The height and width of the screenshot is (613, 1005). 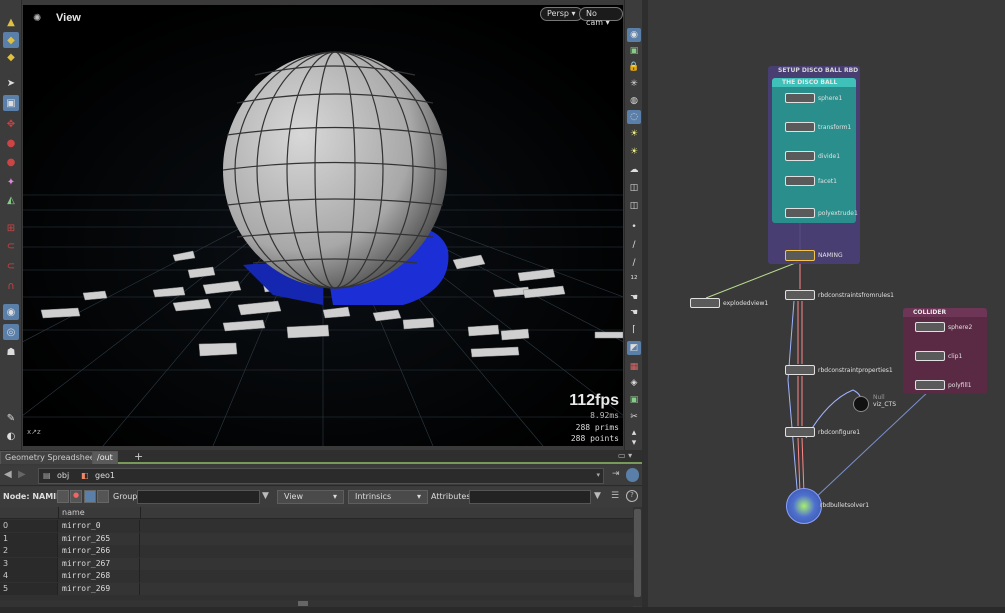 What do you see at coordinates (11, 312) in the screenshot?
I see `view-tool-icon: ◉` at bounding box center [11, 312].